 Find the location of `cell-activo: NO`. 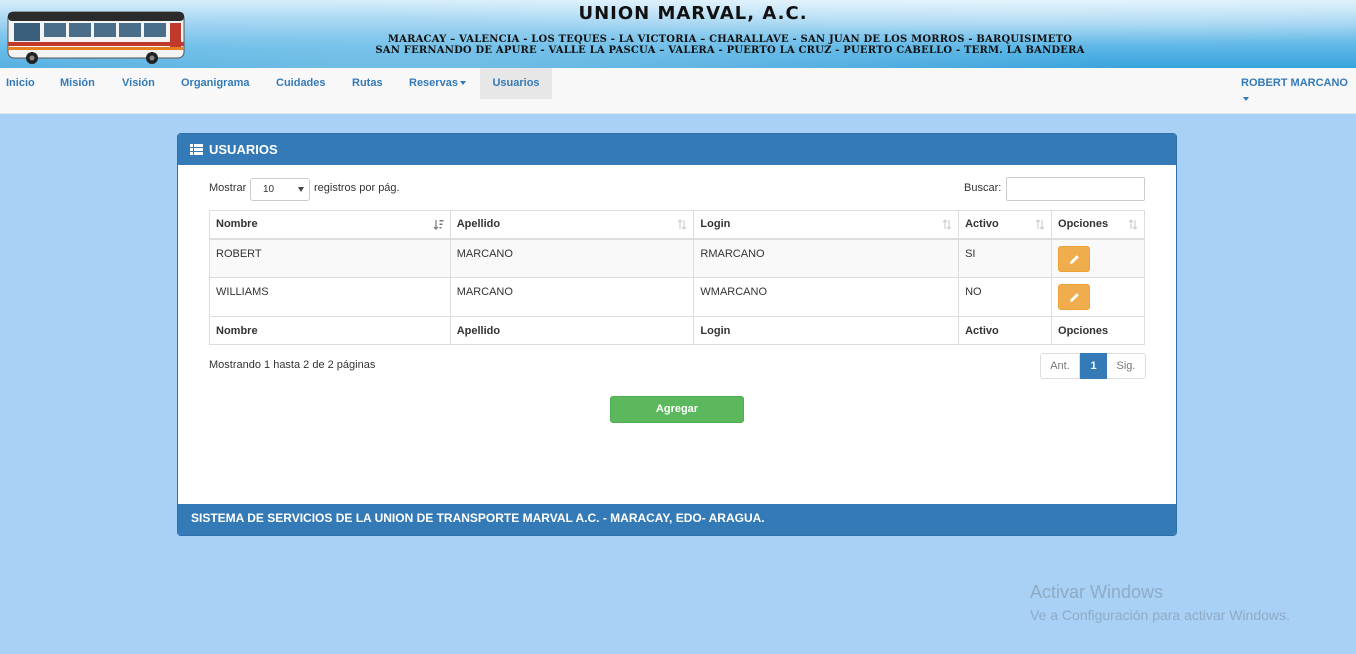

cell-activo: NO is located at coordinates (1005, 297).